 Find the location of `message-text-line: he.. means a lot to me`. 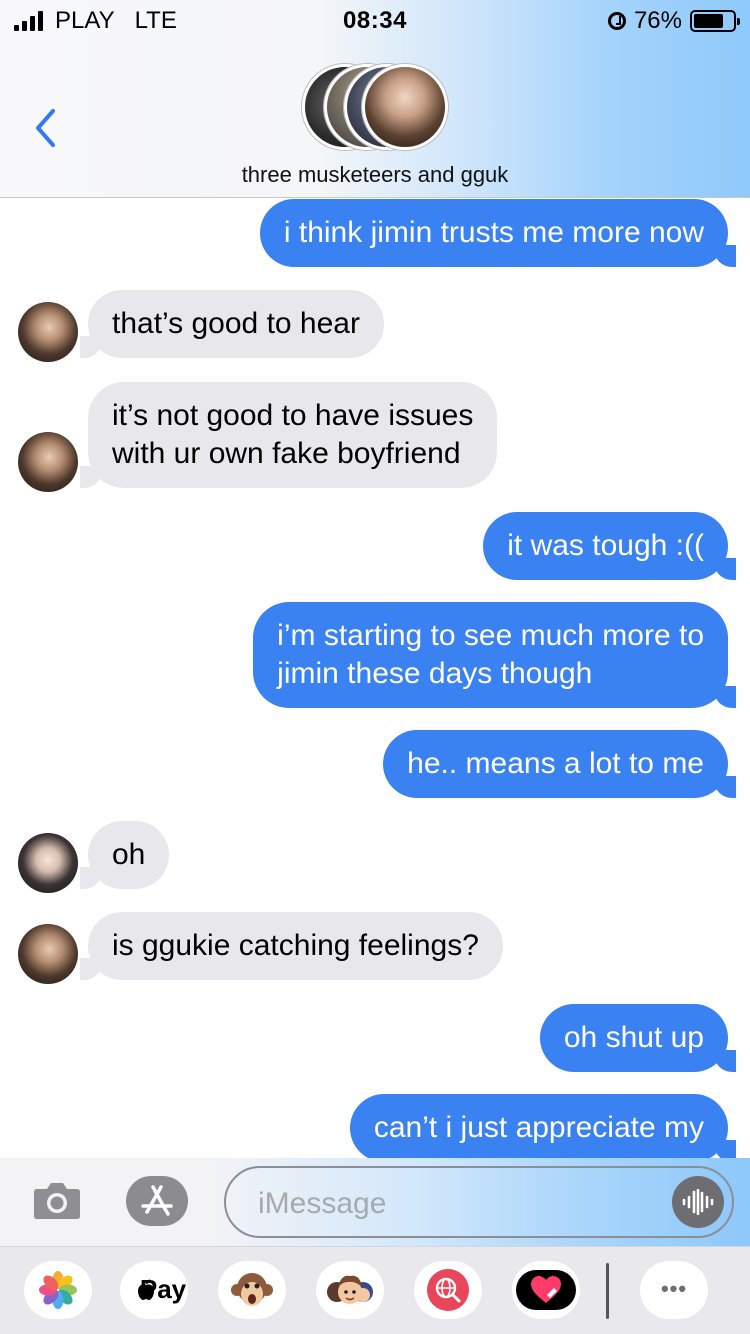

message-text-line: he.. means a lot to me is located at coordinates (555, 763).